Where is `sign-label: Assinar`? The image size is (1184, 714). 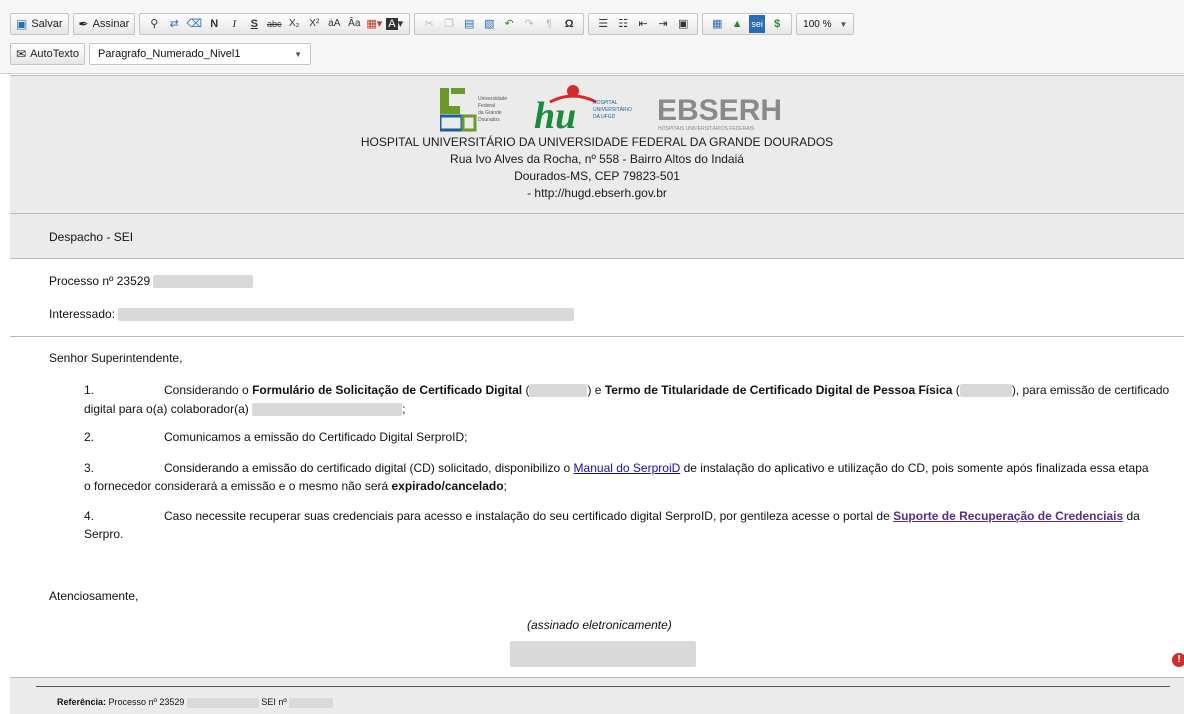
sign-label: Assinar is located at coordinates (111, 24).